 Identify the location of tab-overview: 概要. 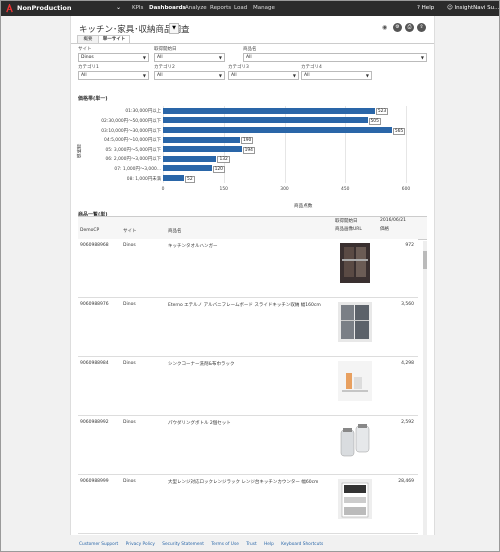
(88, 39).